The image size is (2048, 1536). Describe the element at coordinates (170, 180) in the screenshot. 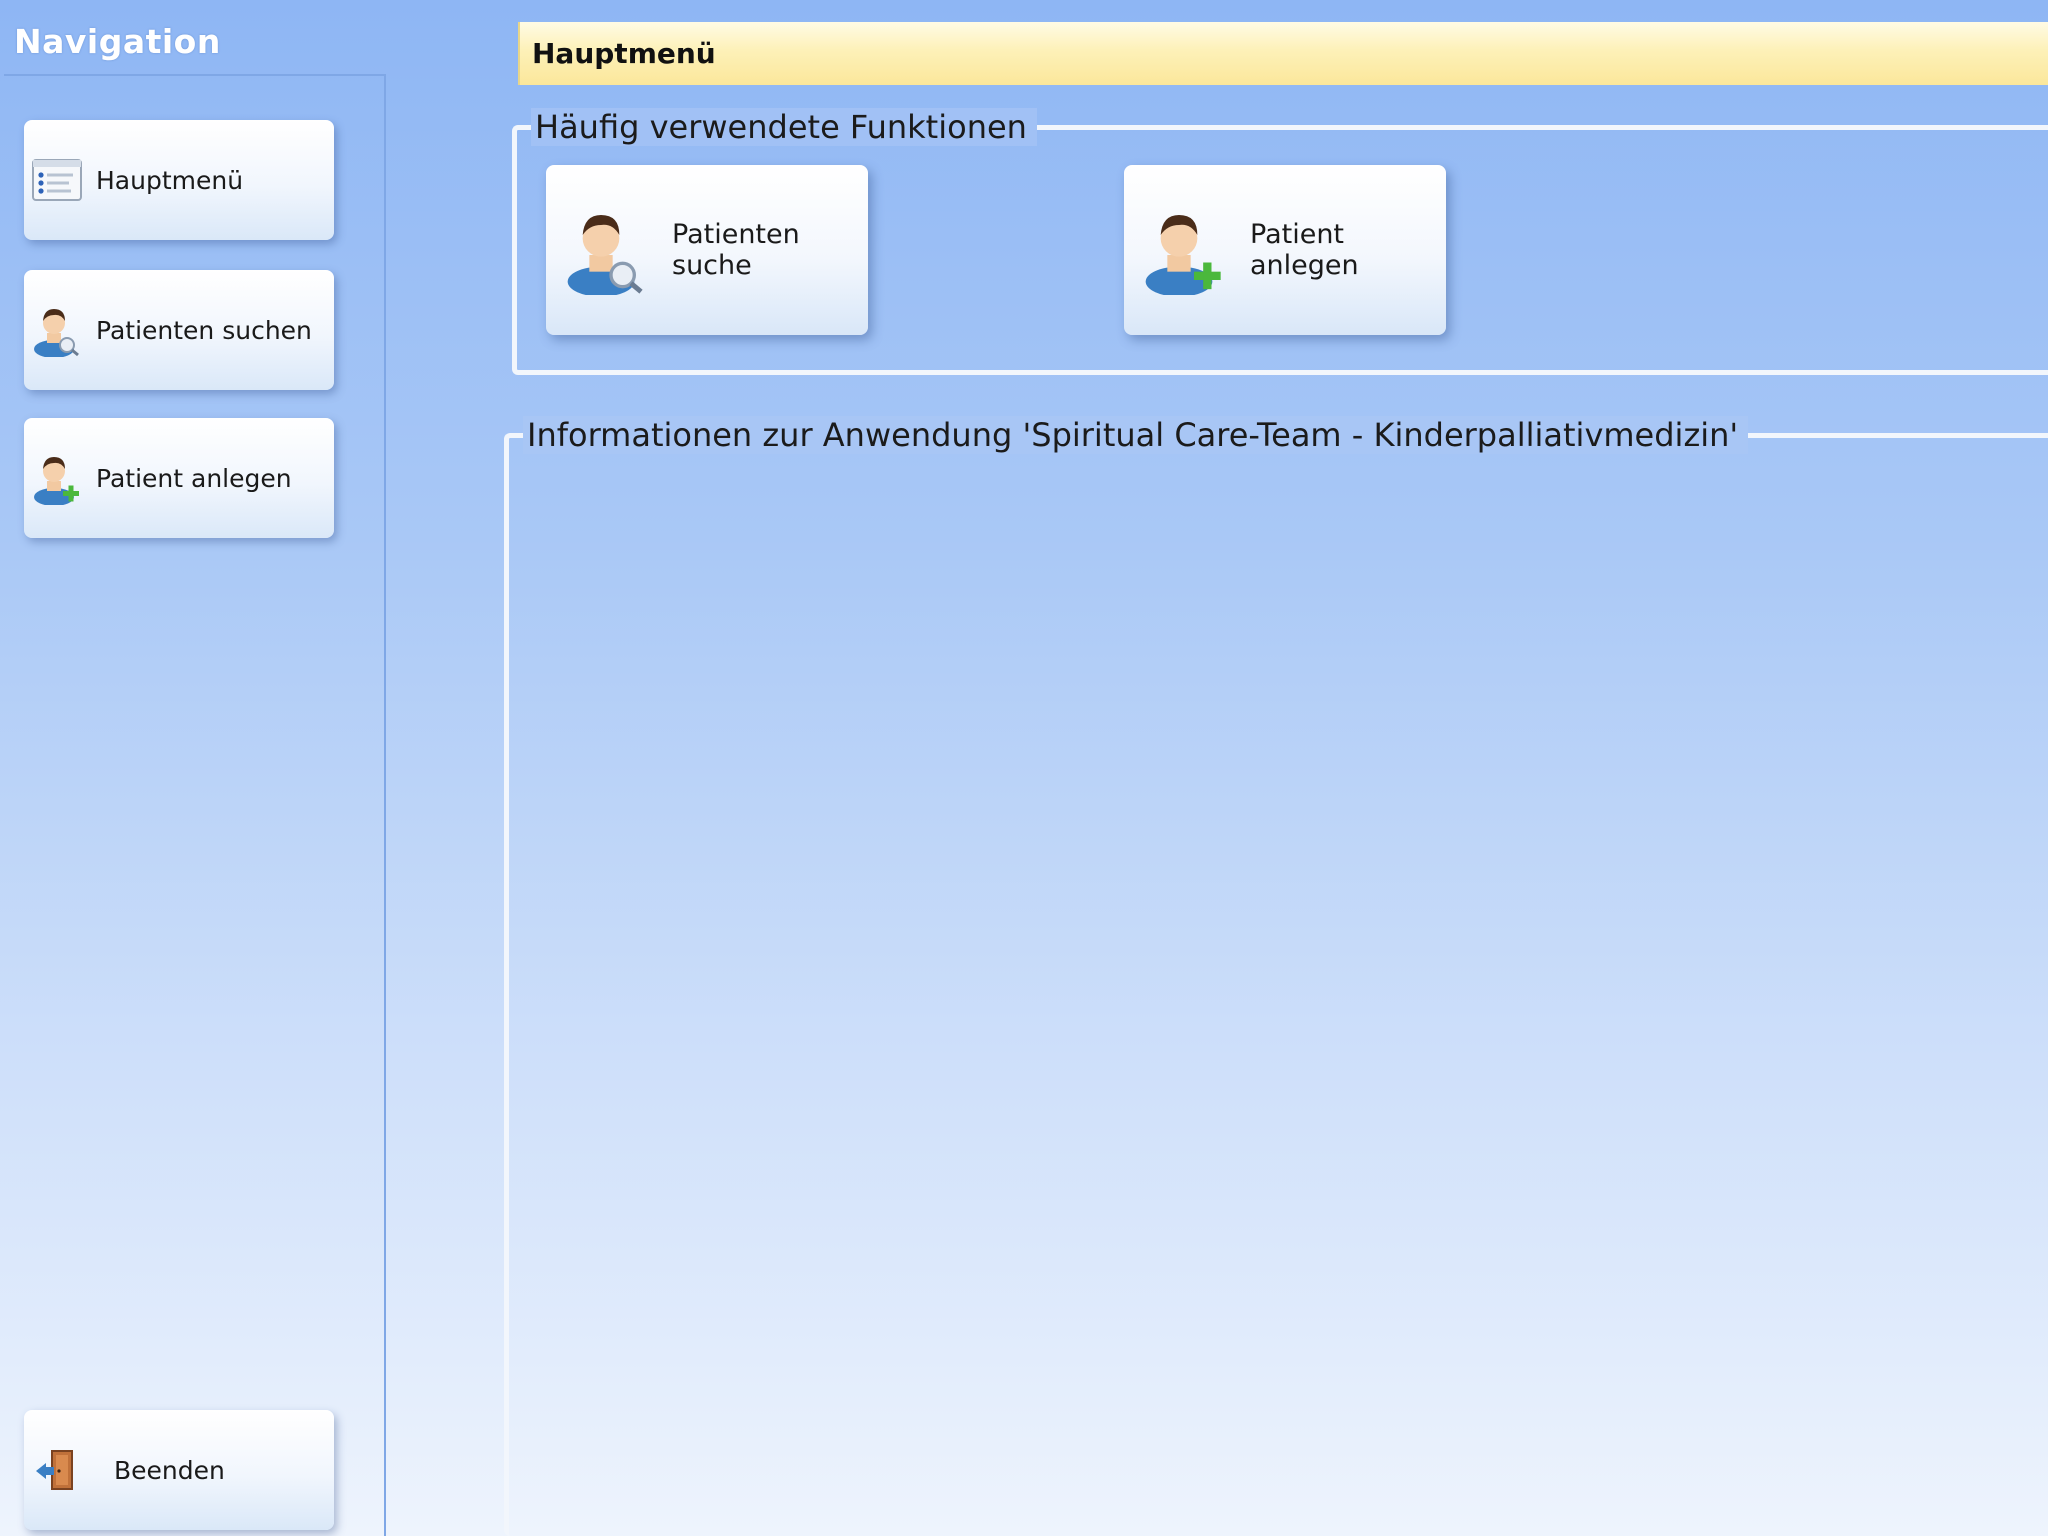

I see `nav-button-label: Hauptmenü` at that location.